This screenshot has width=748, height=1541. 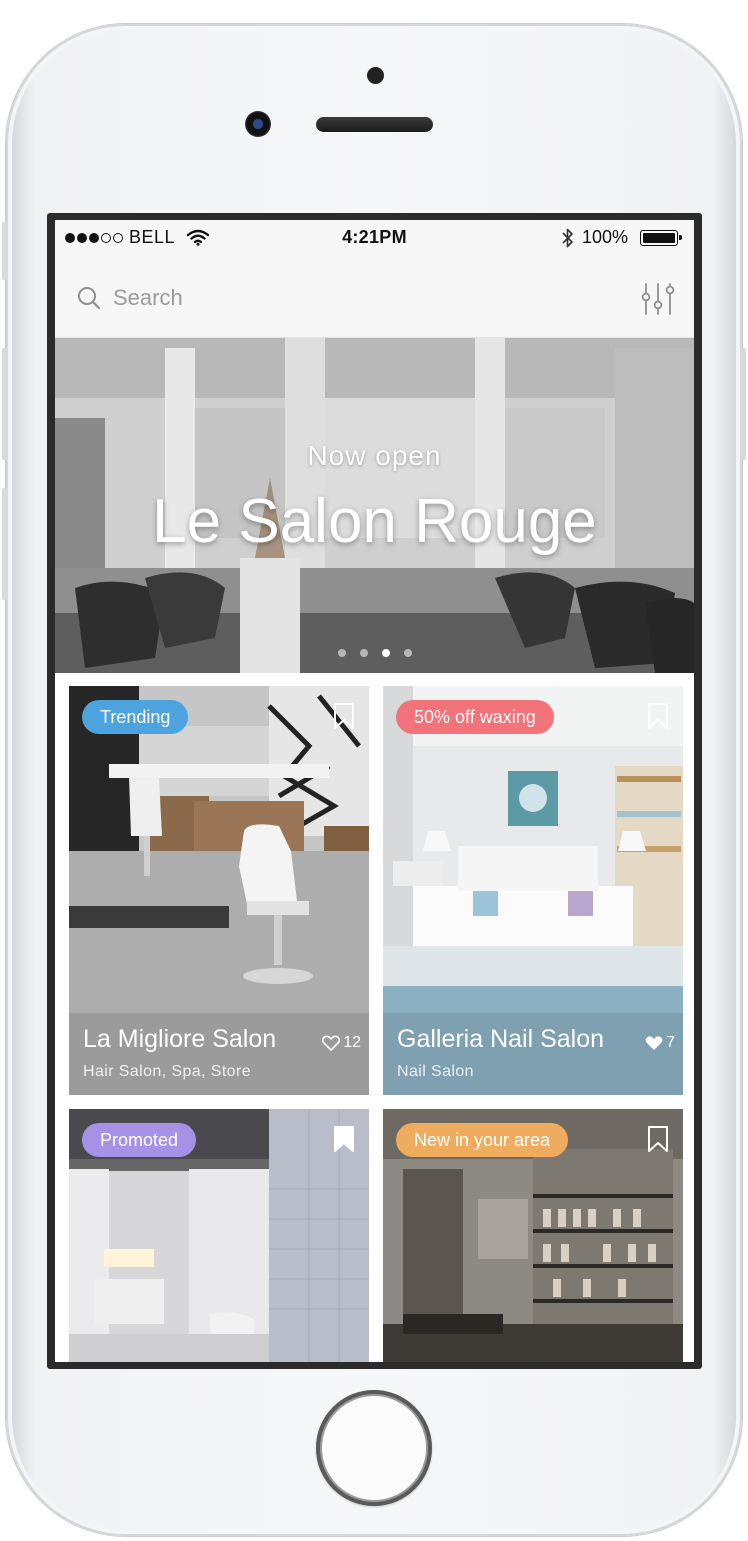 What do you see at coordinates (654, 1043) in the screenshot?
I see `heart-filled-icon` at bounding box center [654, 1043].